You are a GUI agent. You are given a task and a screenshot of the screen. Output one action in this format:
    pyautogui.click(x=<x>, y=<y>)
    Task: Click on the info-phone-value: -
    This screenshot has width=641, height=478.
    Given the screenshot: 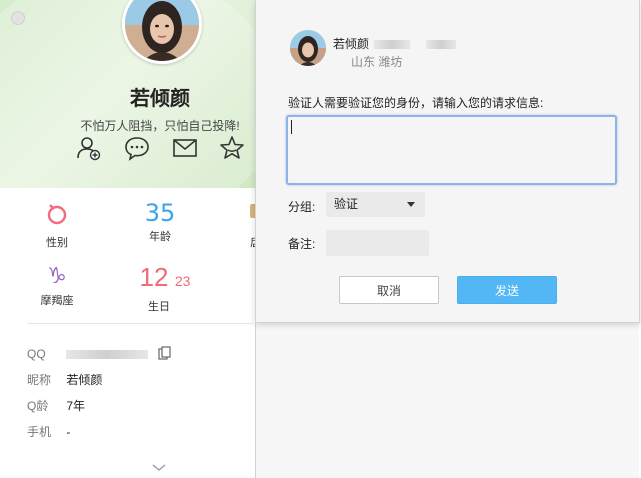 What is the action you would take?
    pyautogui.click(x=68, y=432)
    